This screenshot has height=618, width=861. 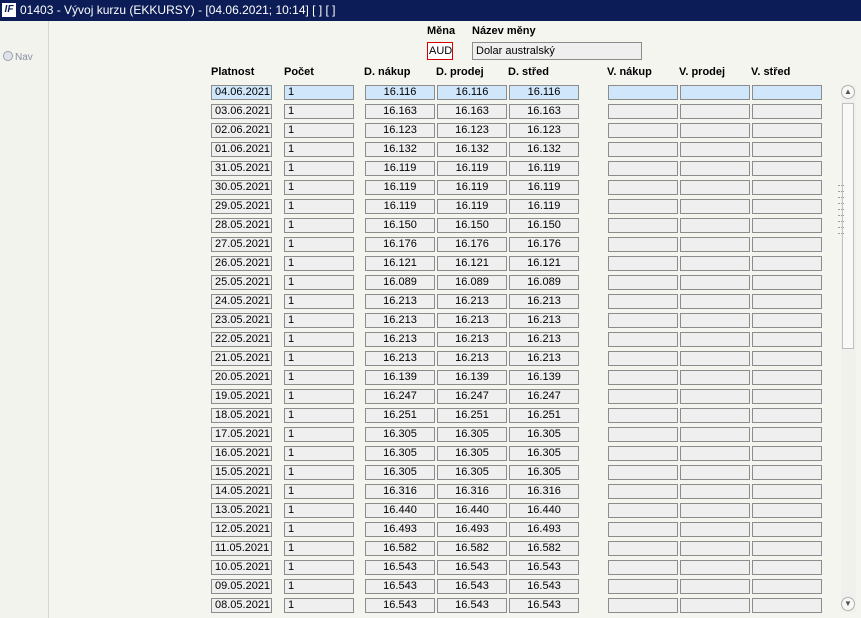 What do you see at coordinates (544, 548) in the screenshot?
I see `d-mid-field: 16.582` at bounding box center [544, 548].